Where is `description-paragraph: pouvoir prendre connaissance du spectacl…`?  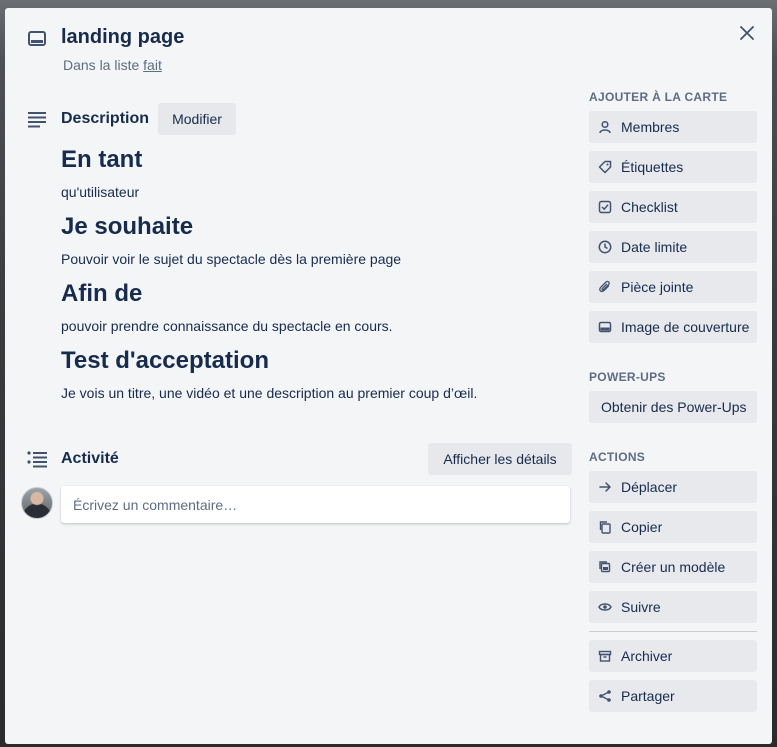
description-paragraph: pouvoir prendre connaissance du spectacl… is located at coordinates (227, 326).